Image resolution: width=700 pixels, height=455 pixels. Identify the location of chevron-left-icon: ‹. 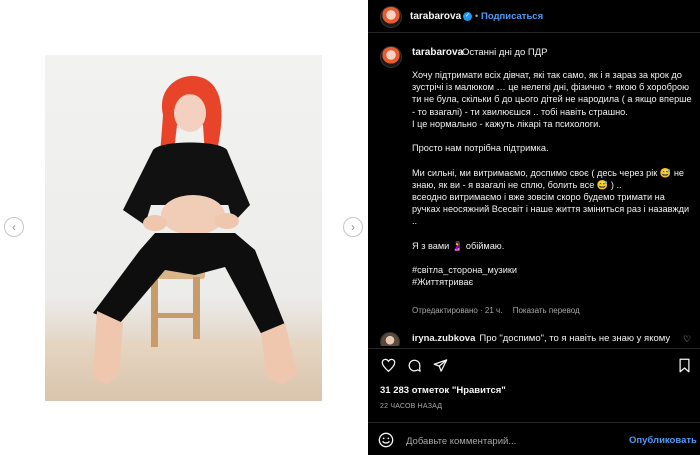
(14, 227).